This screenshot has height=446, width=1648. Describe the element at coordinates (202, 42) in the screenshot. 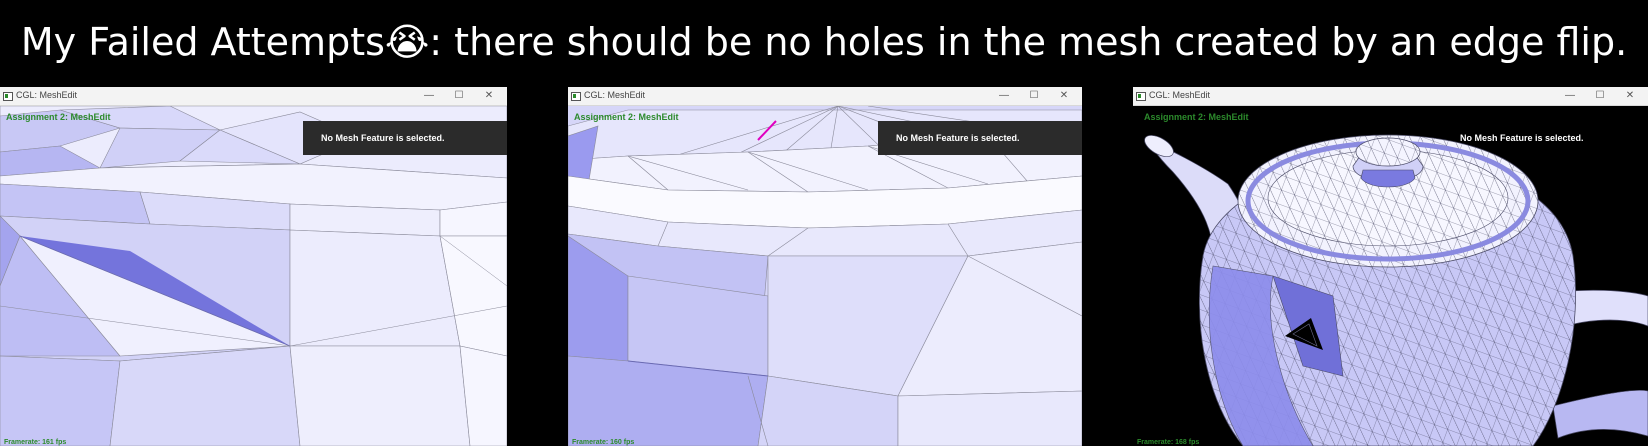

I see `heading-text: My Failed Attempts` at that location.